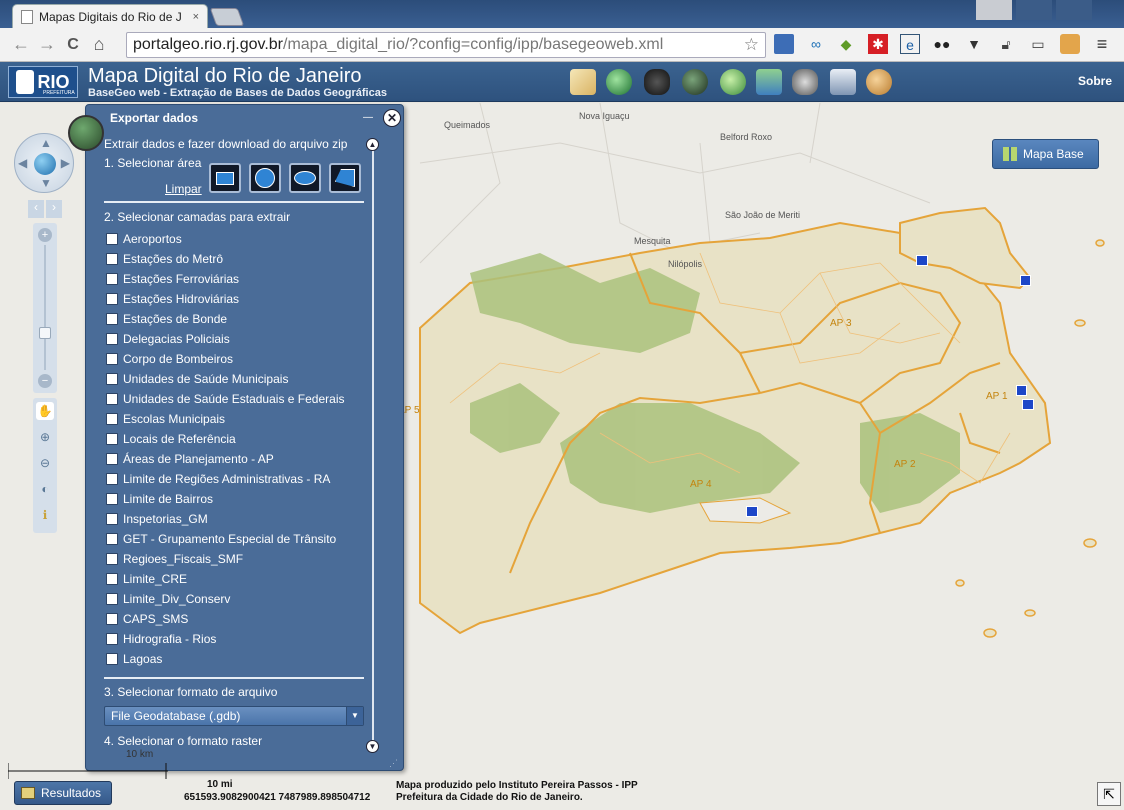  What do you see at coordinates (236, 459) in the screenshot?
I see `layer-item: Áreas de Planejamento - AP` at bounding box center [236, 459].